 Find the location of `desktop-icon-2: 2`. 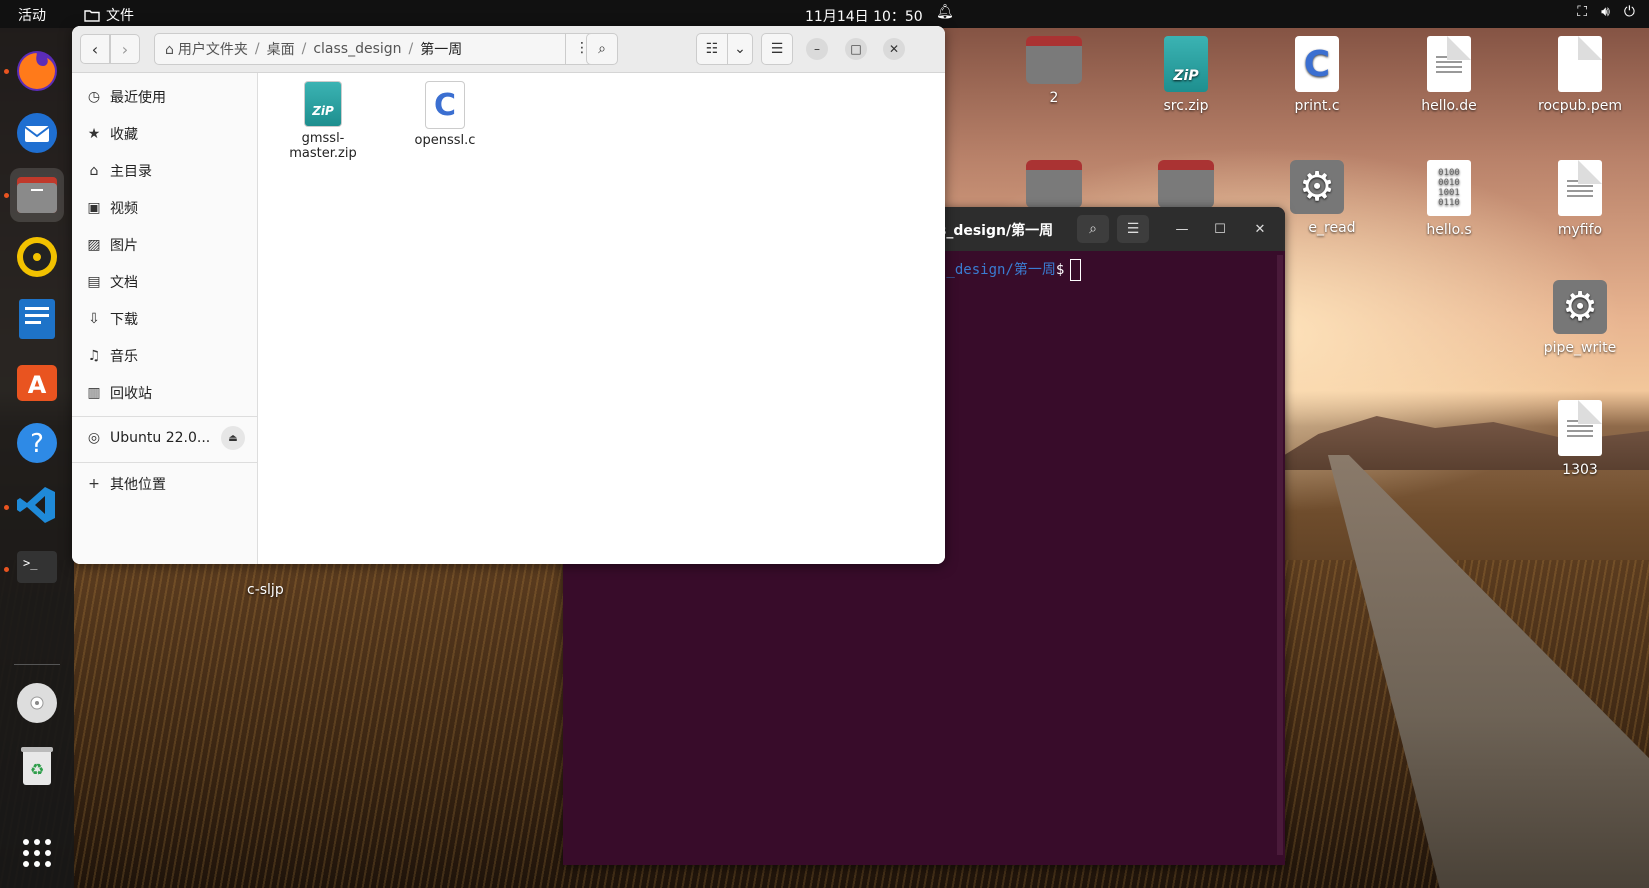

desktop-icon-2: 2 is located at coordinates (1054, 71).